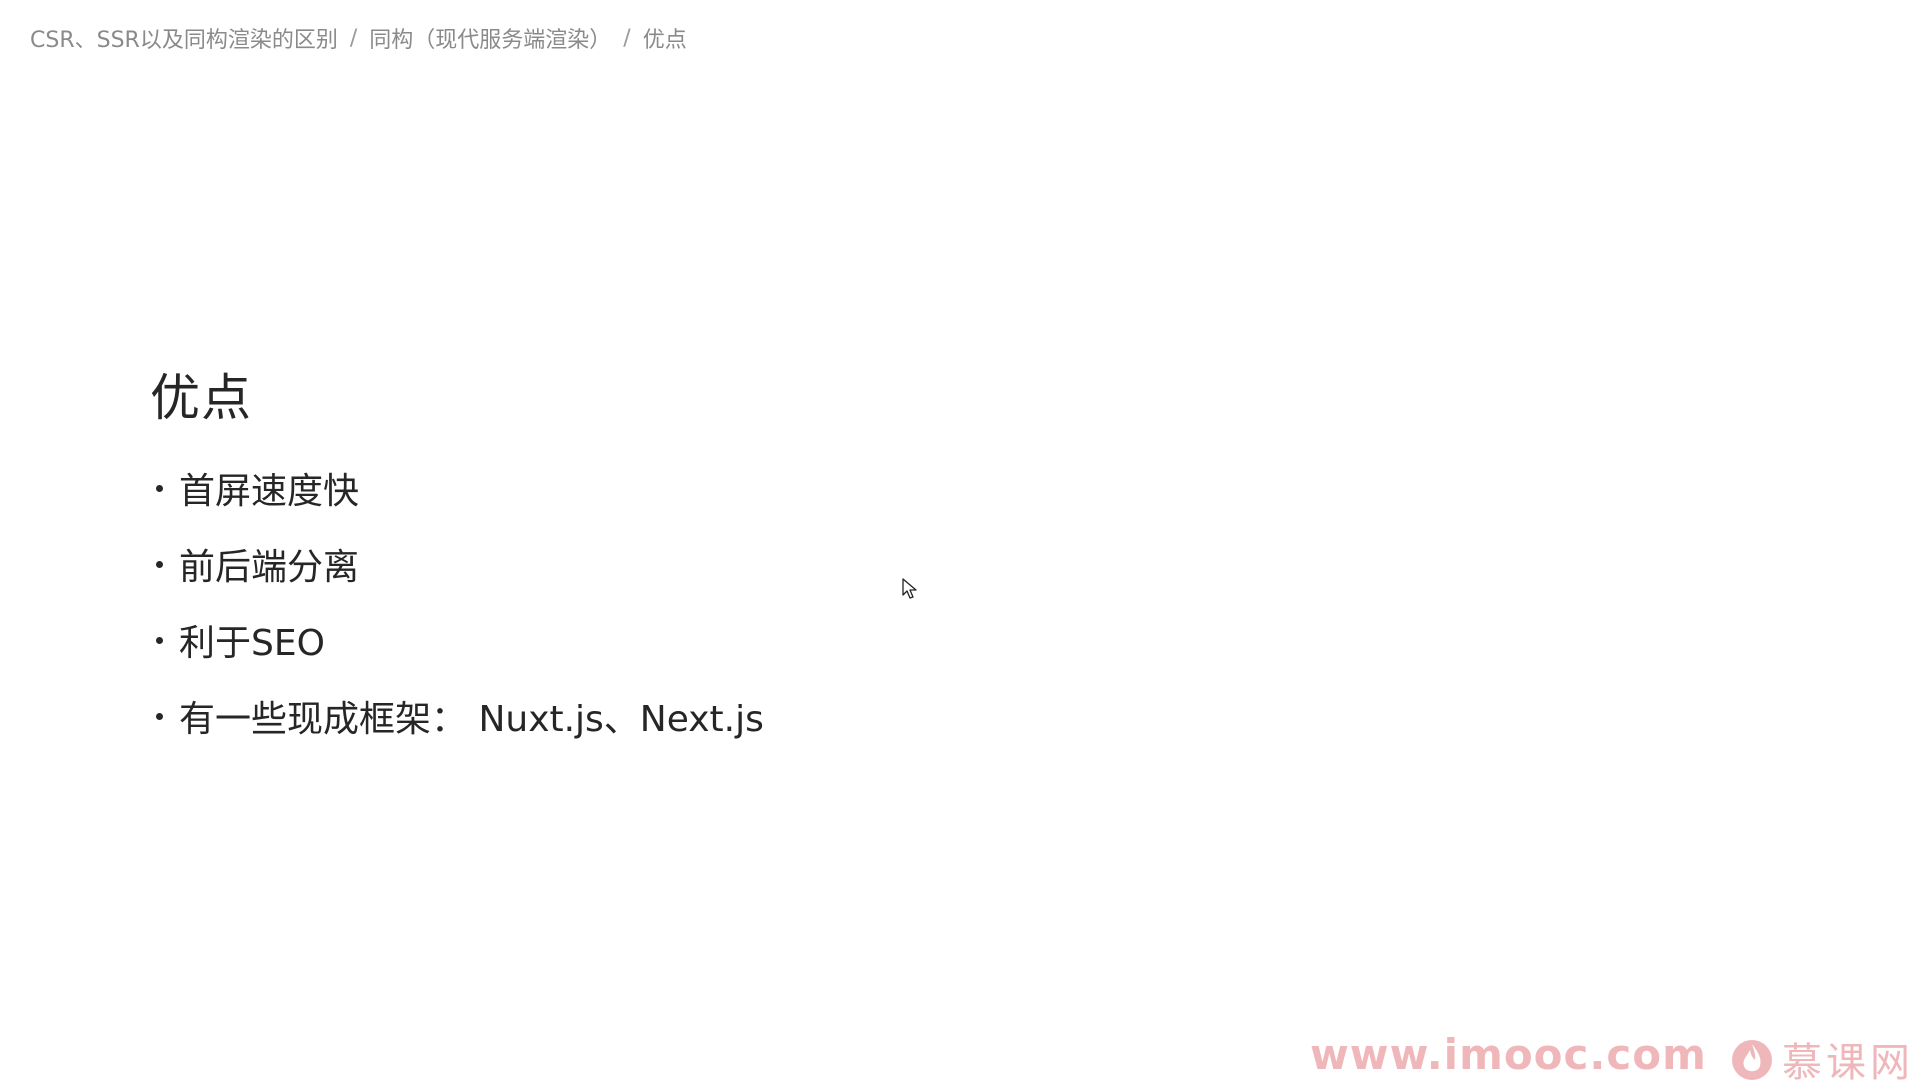 Image resolution: width=1920 pixels, height=1080 pixels. I want to click on list-item-text: 前后端分离, so click(269, 567).